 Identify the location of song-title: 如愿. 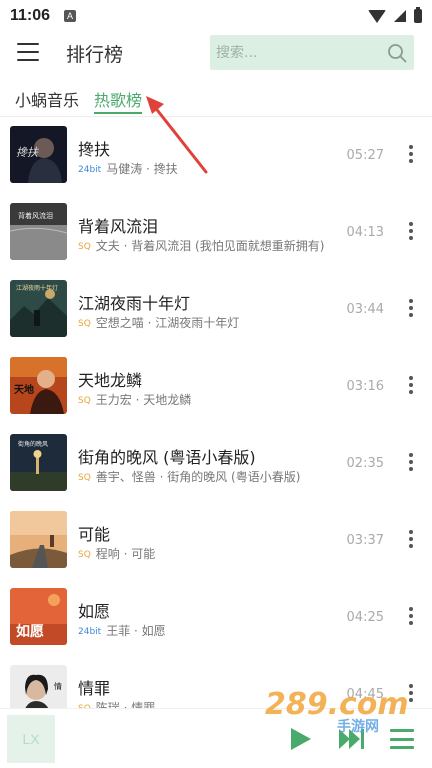
(94, 611).